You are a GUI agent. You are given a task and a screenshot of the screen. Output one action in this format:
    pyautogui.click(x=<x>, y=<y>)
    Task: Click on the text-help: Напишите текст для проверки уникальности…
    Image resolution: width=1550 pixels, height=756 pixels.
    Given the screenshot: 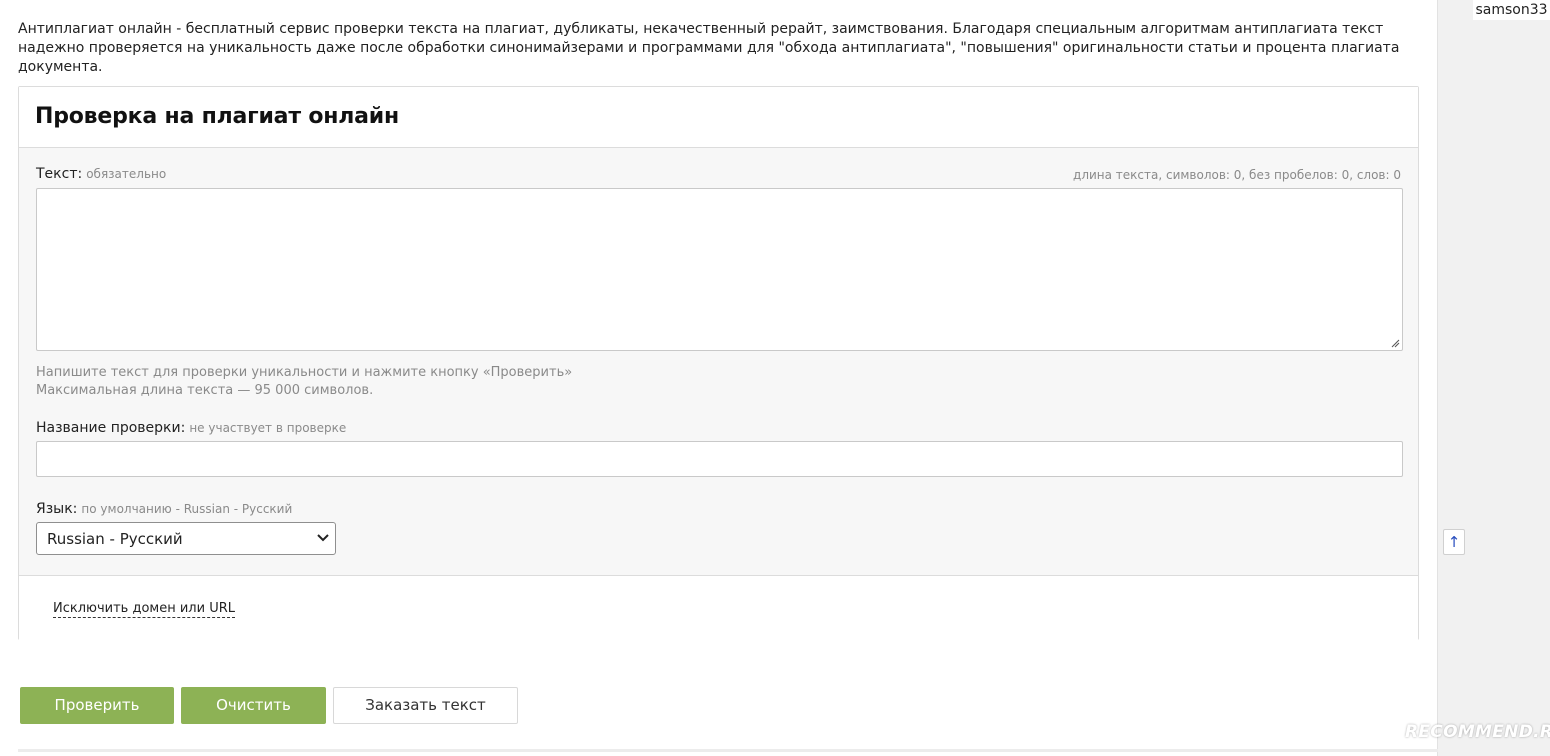 What is the action you would take?
    pyautogui.click(x=304, y=382)
    